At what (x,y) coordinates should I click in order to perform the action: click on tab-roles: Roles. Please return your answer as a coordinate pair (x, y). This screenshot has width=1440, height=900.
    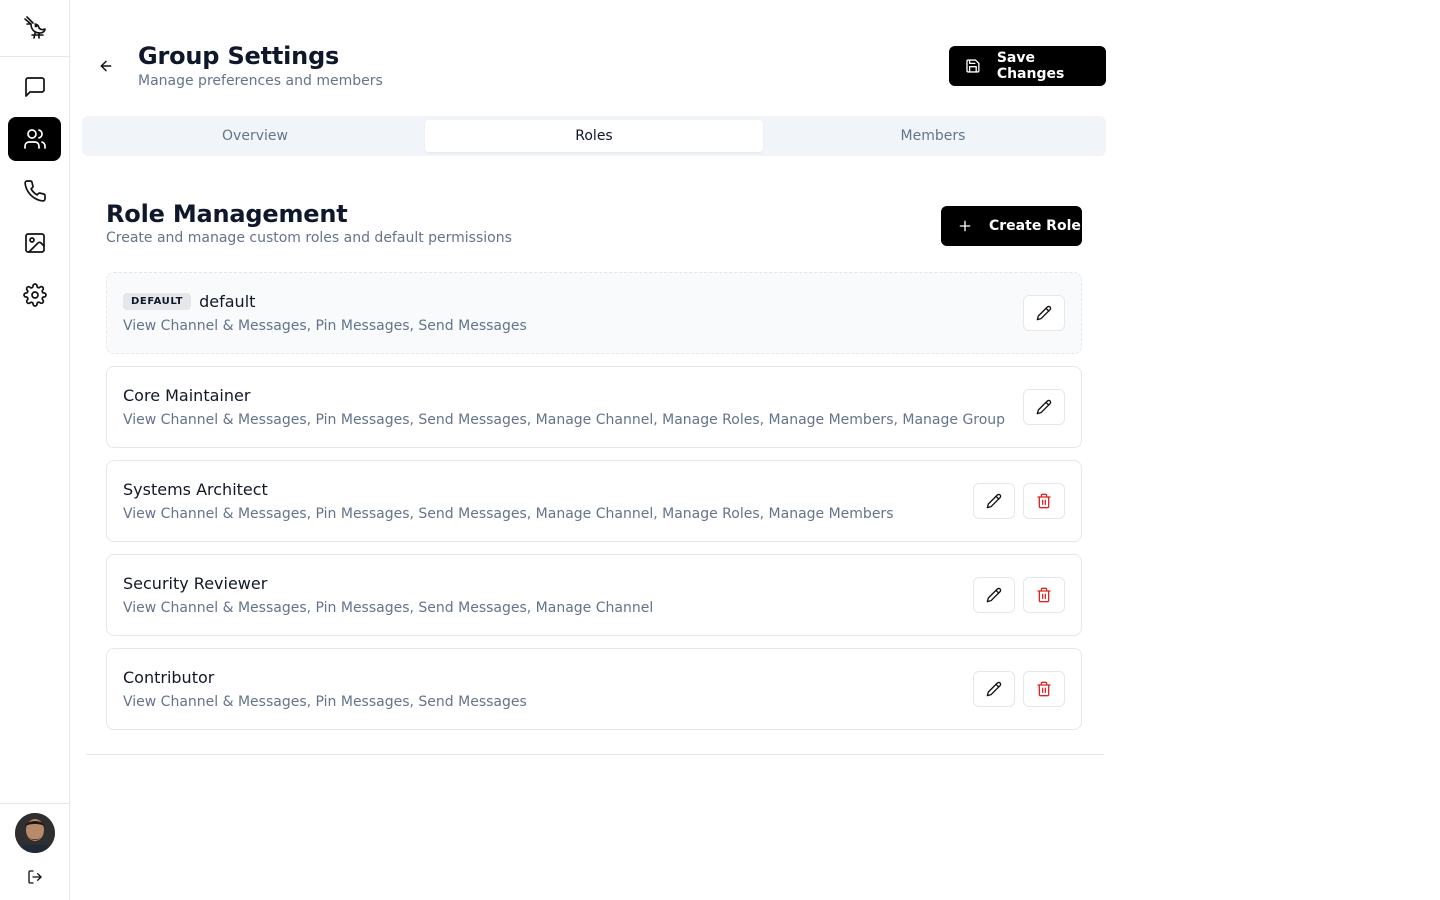
    Looking at the image, I should click on (594, 136).